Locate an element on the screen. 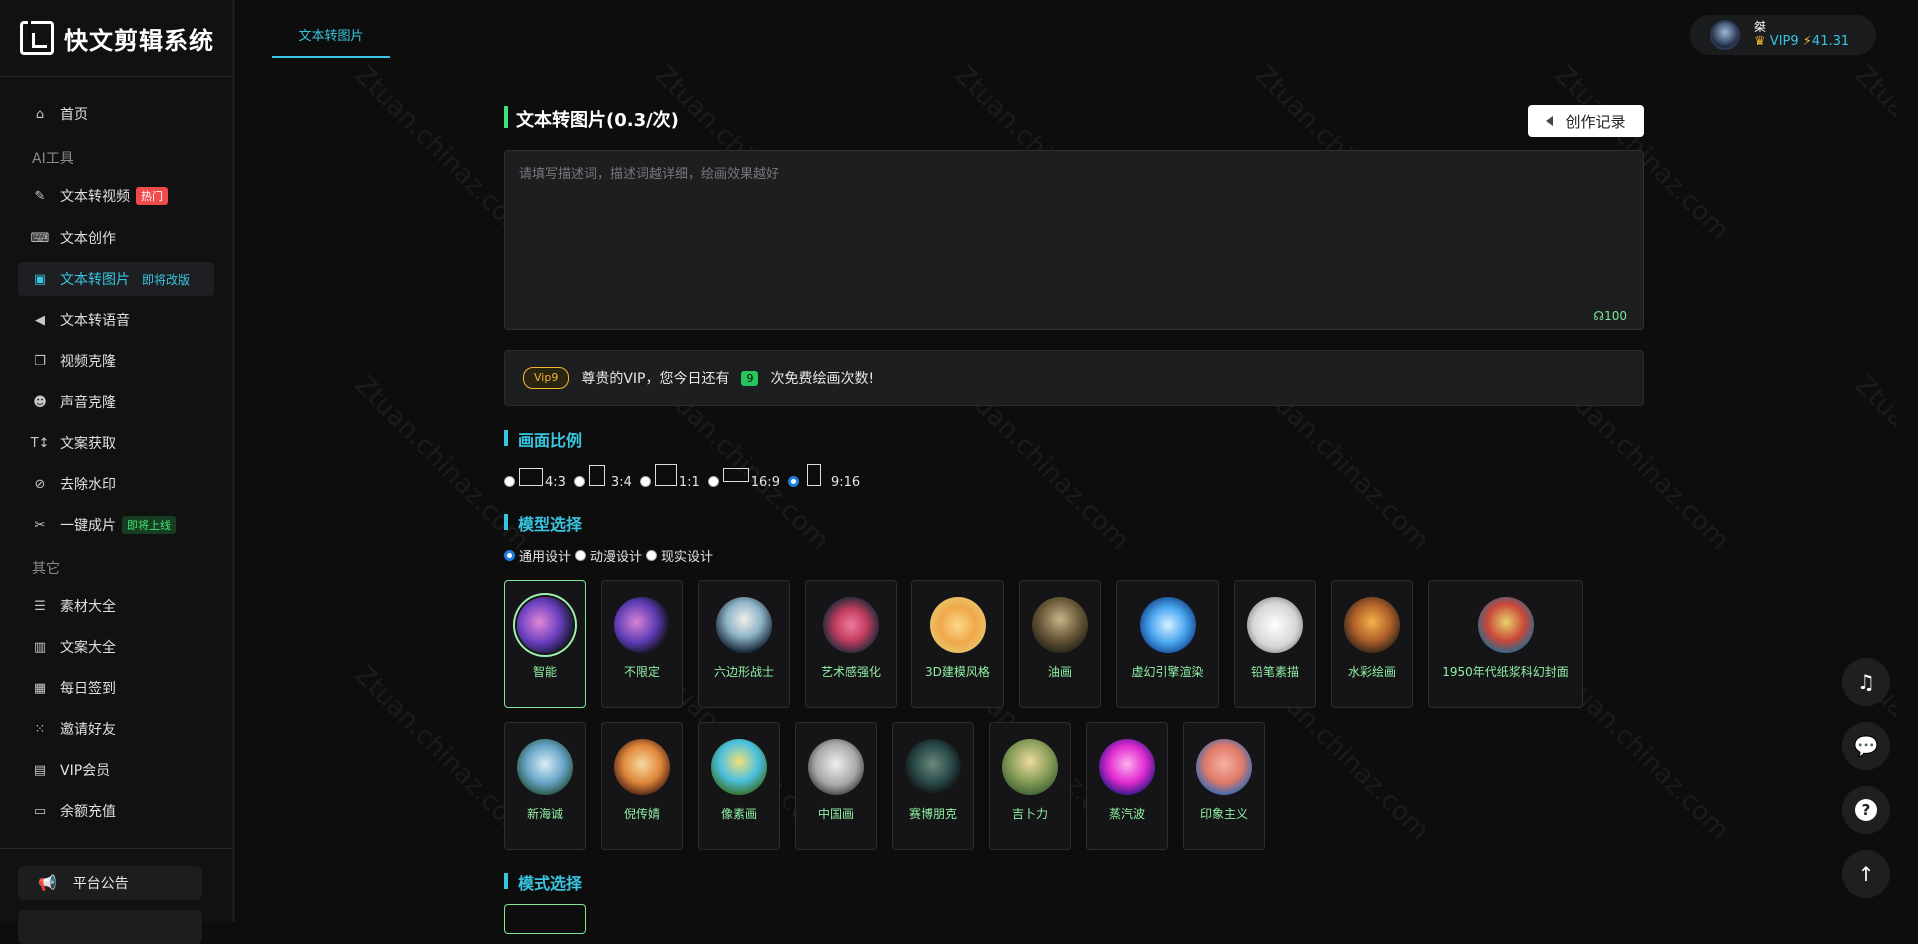 The width and height of the screenshot is (1918, 944). style-card-shinkai: 新海诚 is located at coordinates (545, 786).